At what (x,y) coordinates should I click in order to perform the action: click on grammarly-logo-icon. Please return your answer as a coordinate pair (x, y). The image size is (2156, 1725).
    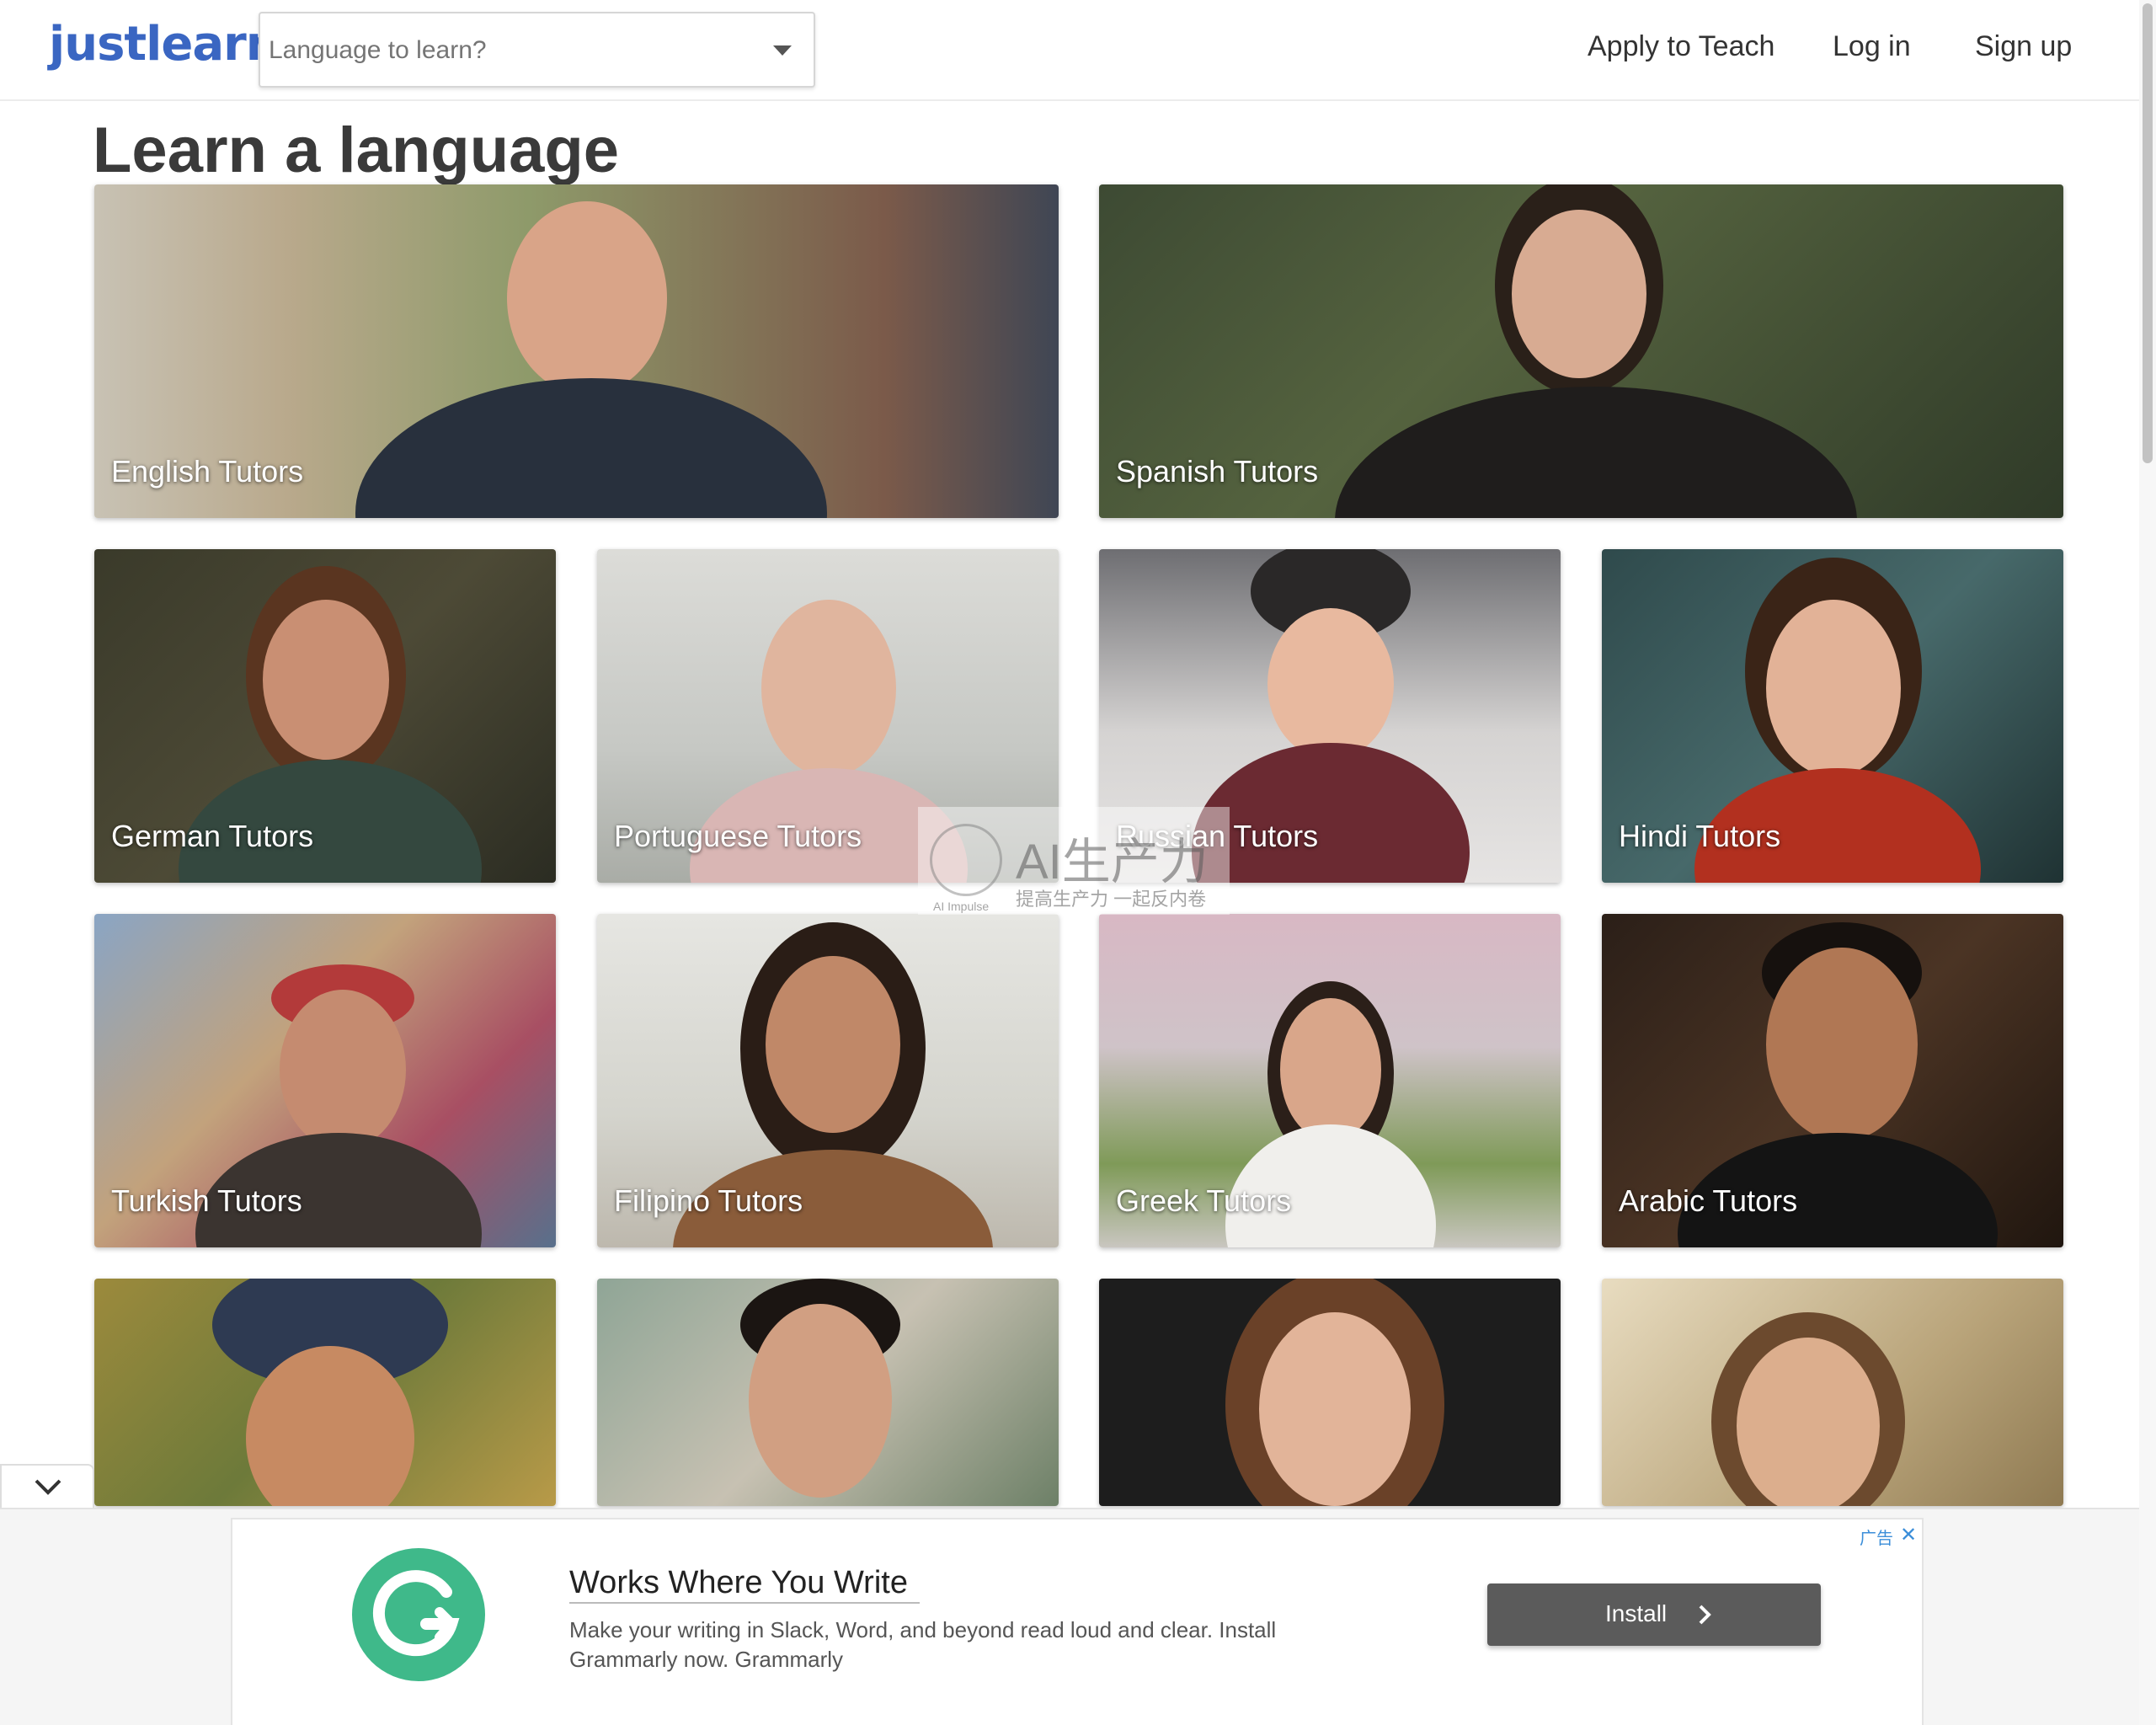
    Looking at the image, I should click on (418, 1614).